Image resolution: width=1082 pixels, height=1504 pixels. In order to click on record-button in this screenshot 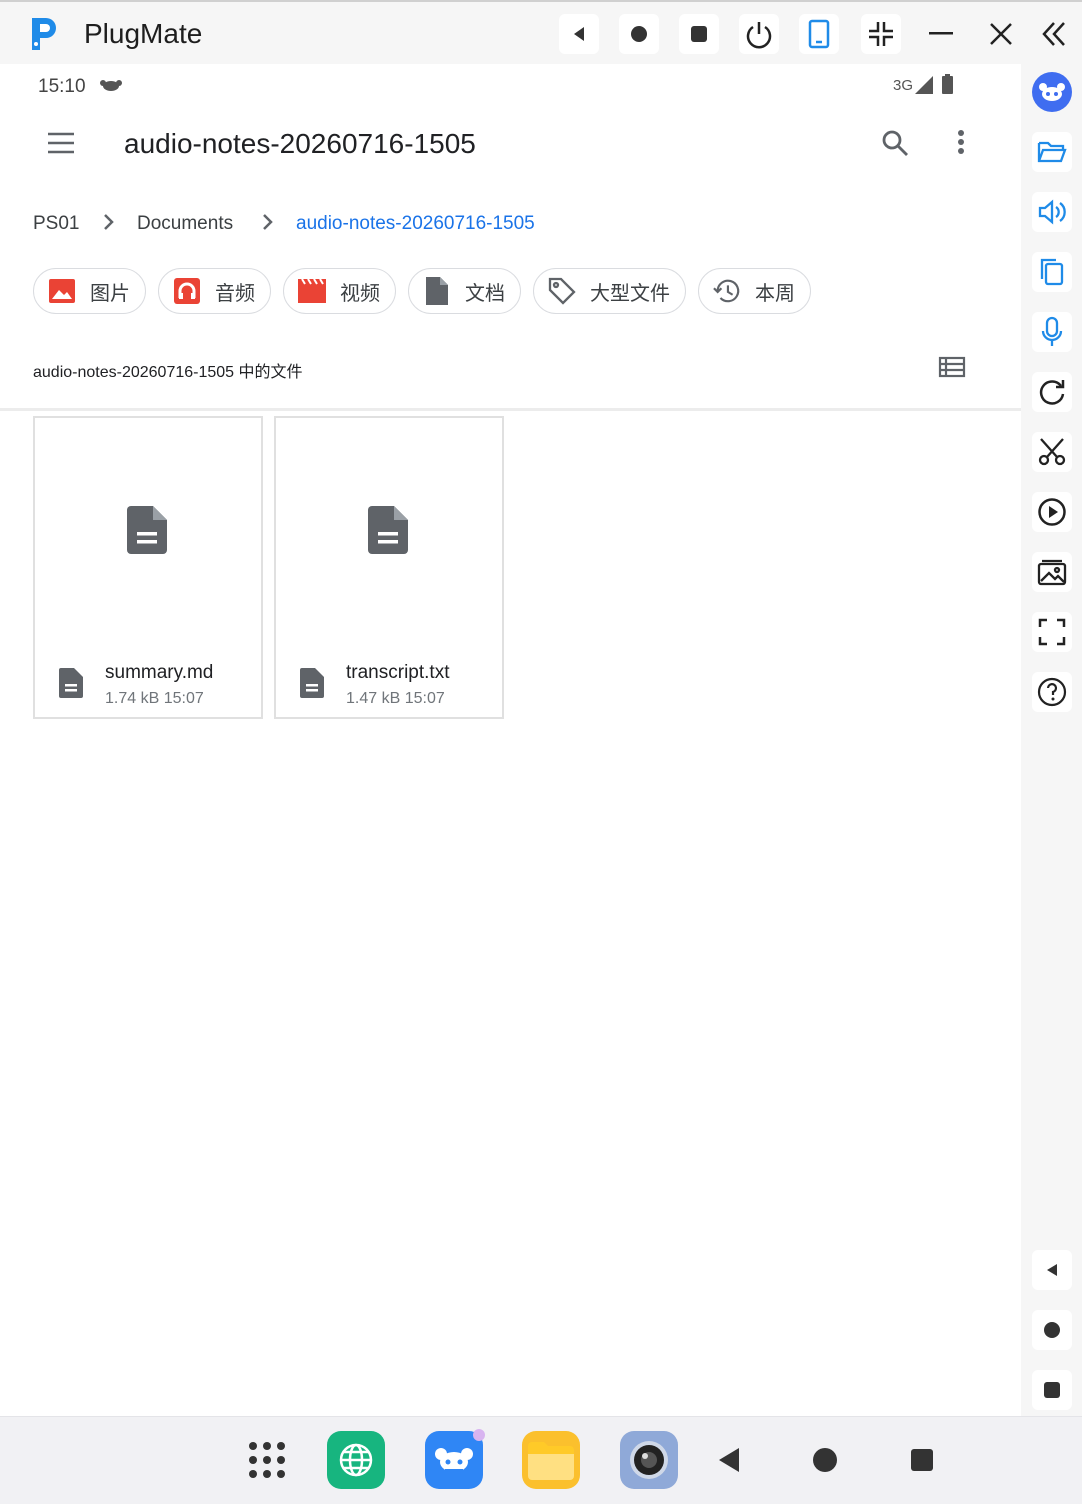, I will do `click(1052, 512)`.